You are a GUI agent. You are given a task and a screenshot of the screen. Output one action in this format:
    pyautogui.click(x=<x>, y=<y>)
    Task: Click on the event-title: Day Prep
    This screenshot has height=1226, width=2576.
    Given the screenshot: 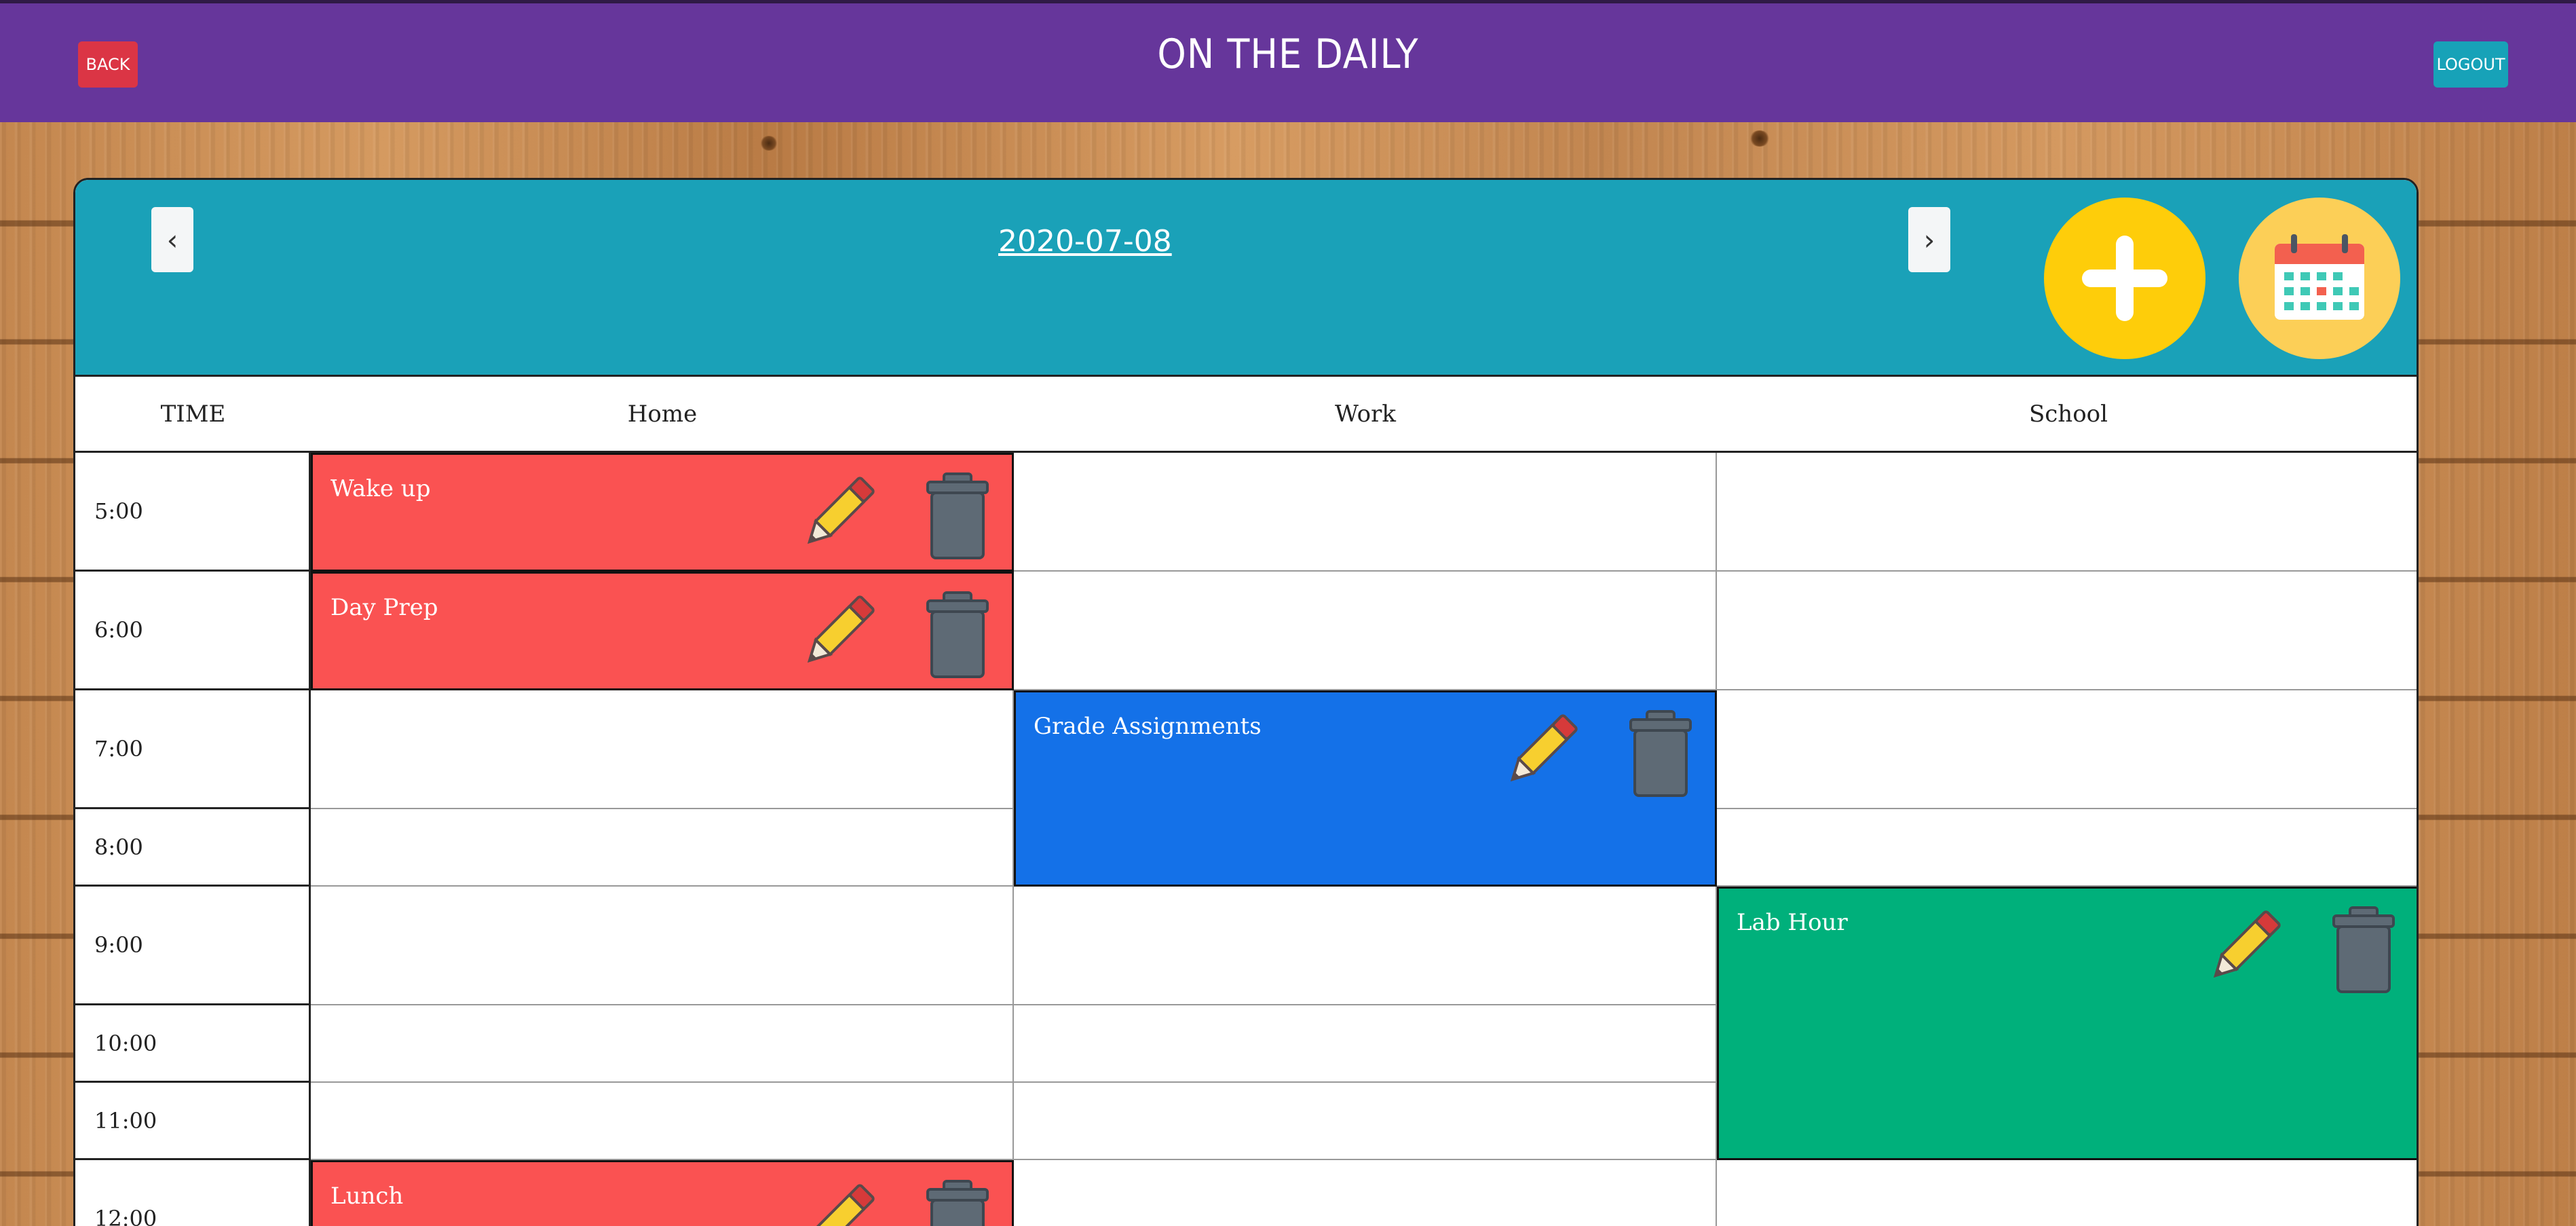 What is the action you would take?
    pyautogui.click(x=384, y=607)
    